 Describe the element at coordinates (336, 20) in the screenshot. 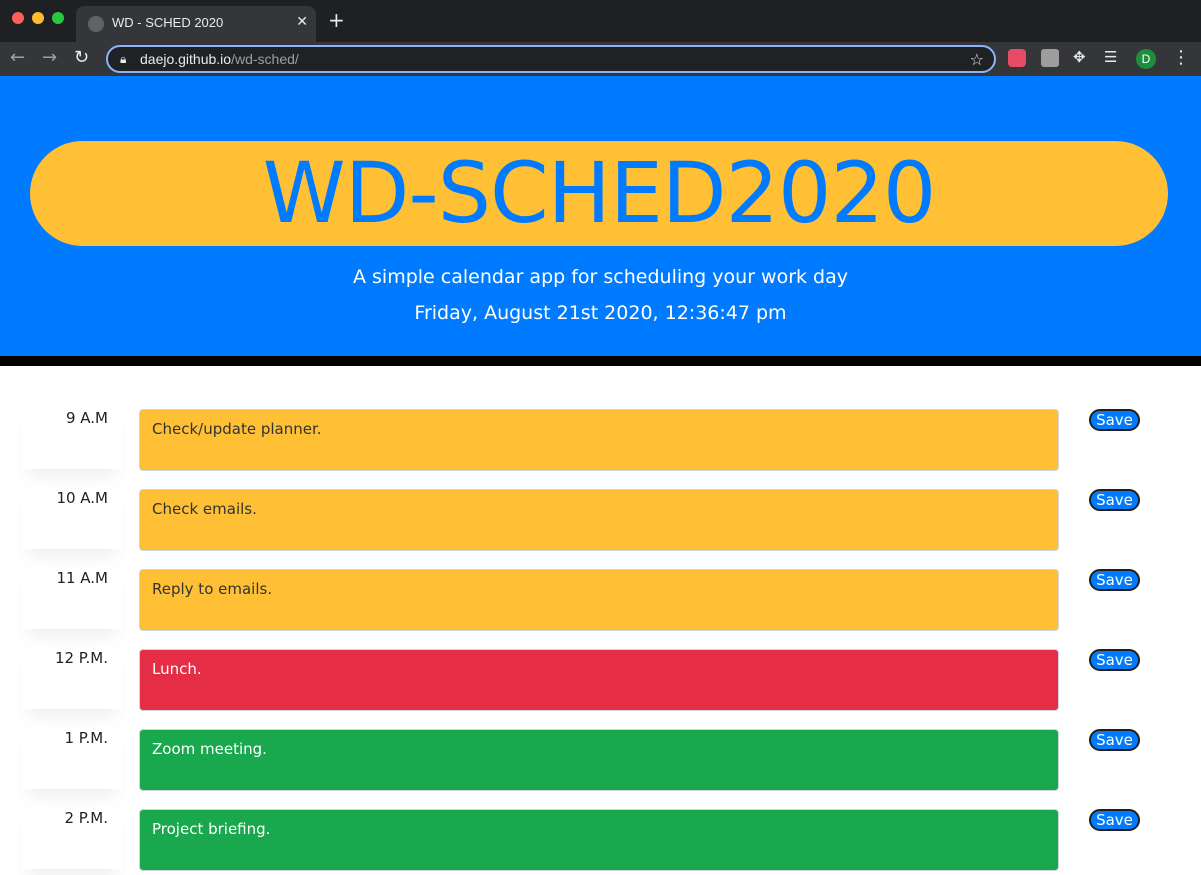

I see `new-tab-button: +` at that location.